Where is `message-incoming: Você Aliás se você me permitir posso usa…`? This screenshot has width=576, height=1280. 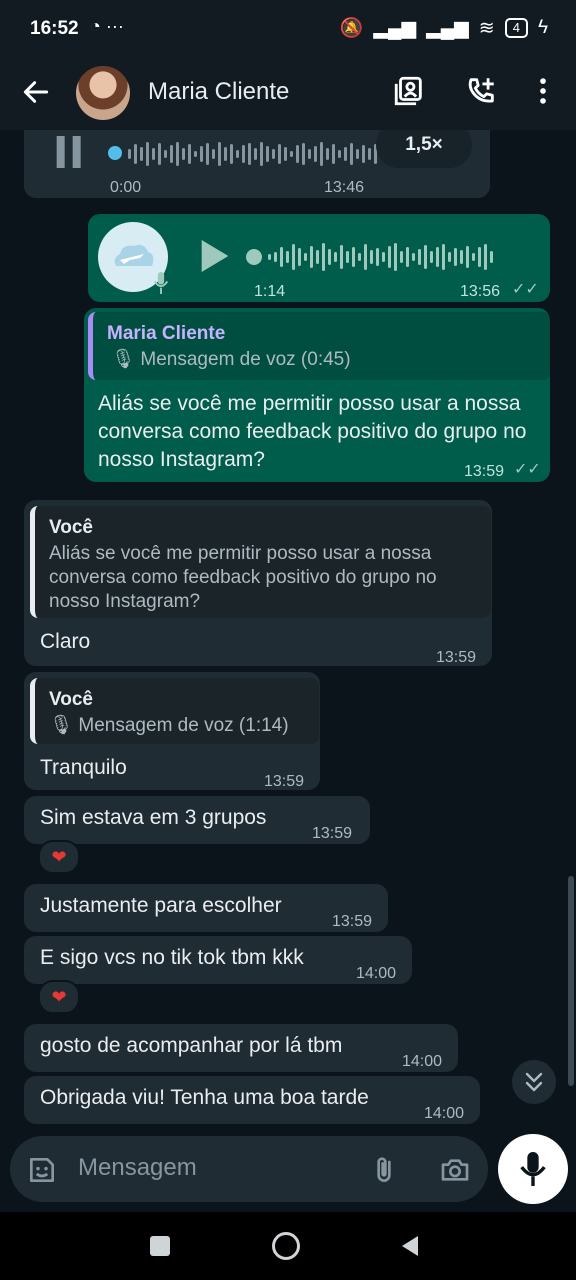
message-incoming: Você Aliás se você me permitir posso usa… is located at coordinates (258, 583).